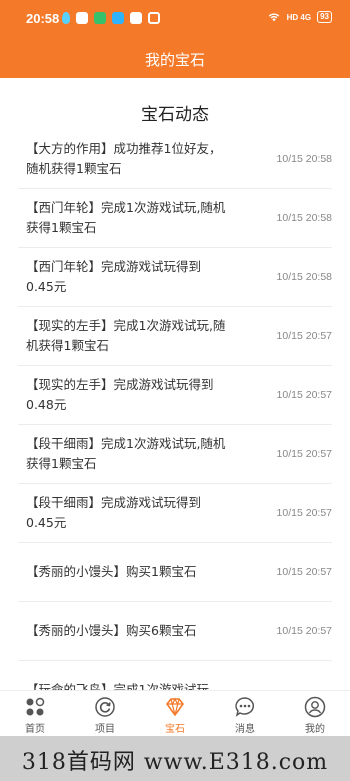 The width and height of the screenshot is (350, 781). I want to click on list-item: 【西门年轮】完成游戏试玩得到0.45元 10/15 20:58, so click(175, 277).